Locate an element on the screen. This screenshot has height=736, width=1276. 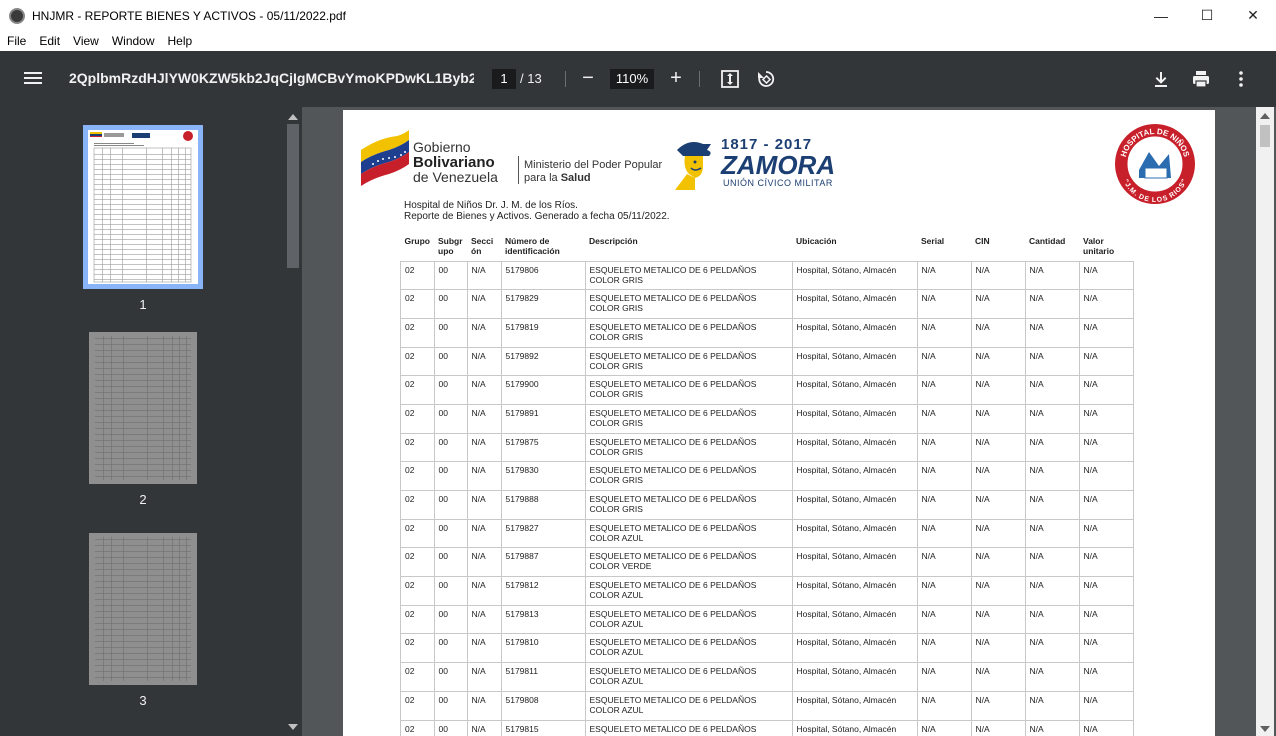
menu-bar: File Edit View Window Help is located at coordinates (638, 41).